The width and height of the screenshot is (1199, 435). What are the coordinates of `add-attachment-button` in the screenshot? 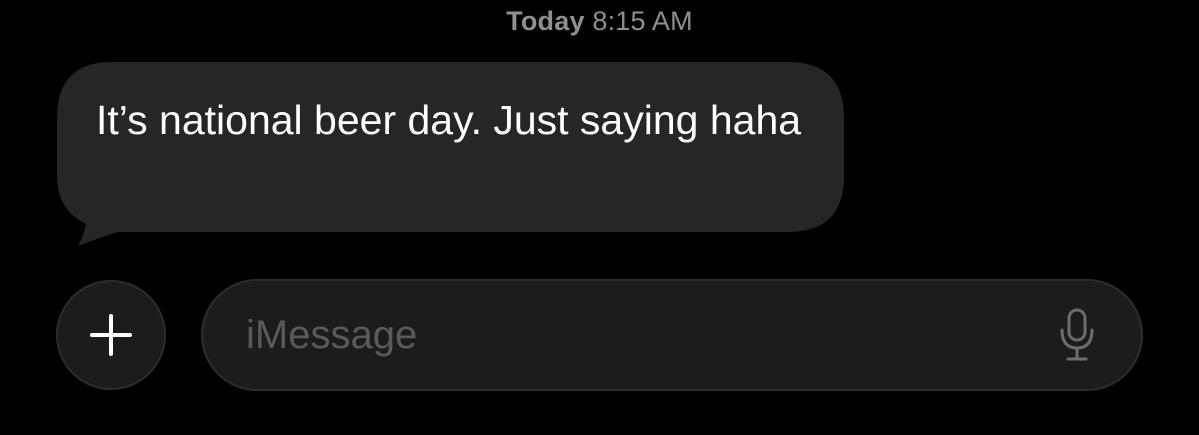 It's located at (111, 335).